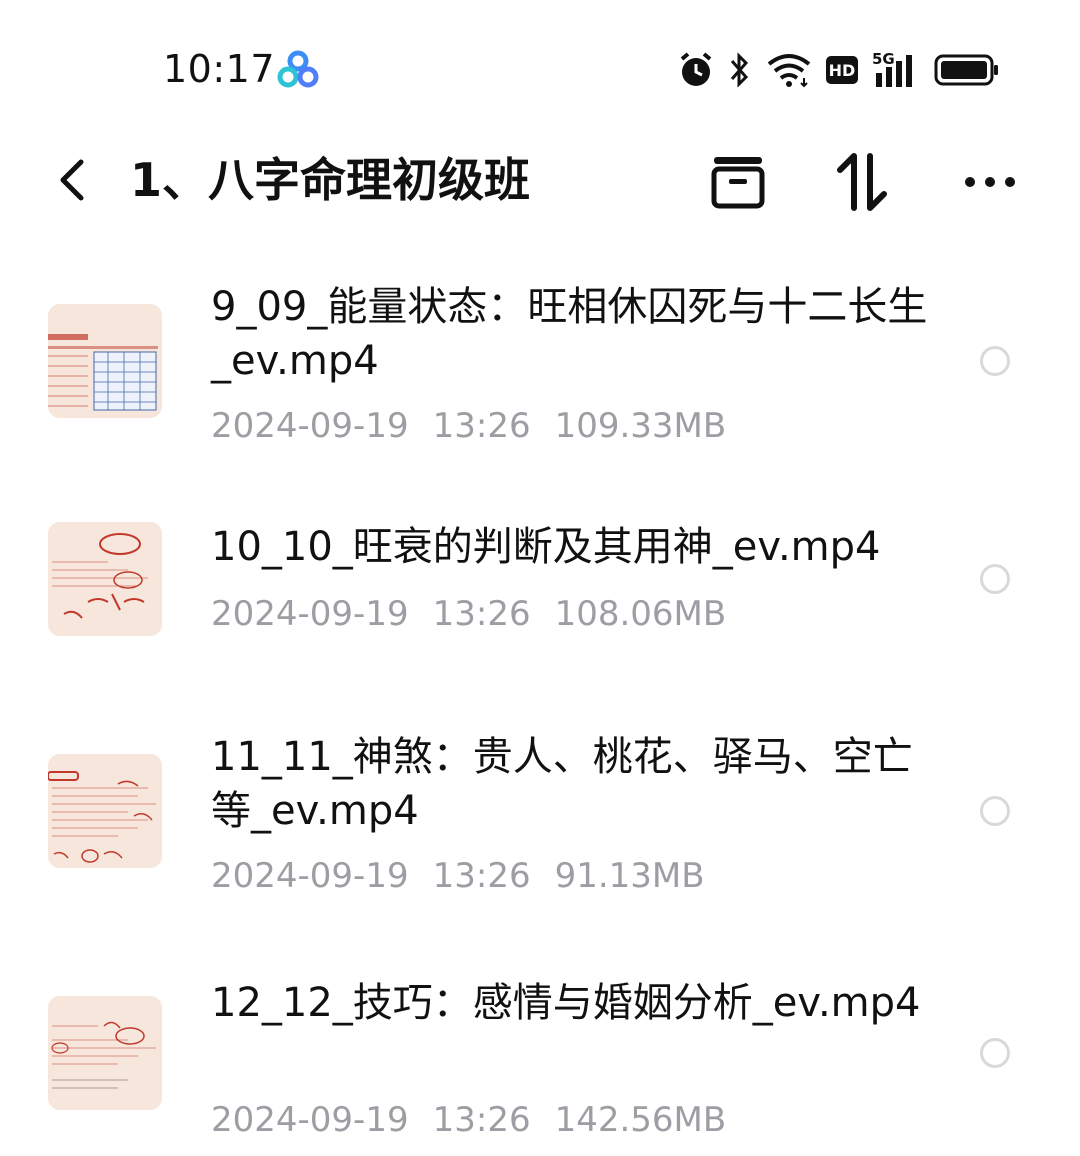 Image resolution: width=1080 pixels, height=1156 pixels. Describe the element at coordinates (966, 70) in the screenshot. I see `battery-icon` at that location.